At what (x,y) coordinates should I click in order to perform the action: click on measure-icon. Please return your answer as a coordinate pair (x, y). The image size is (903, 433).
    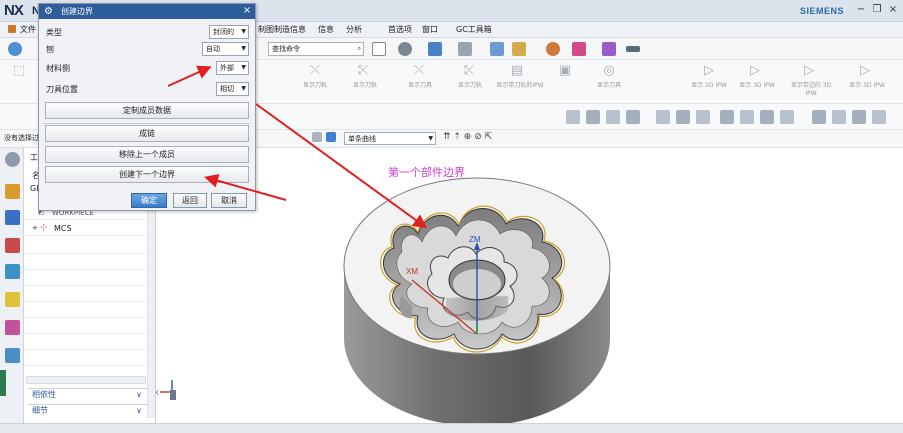
    Looking at the image, I should click on (609, 49).